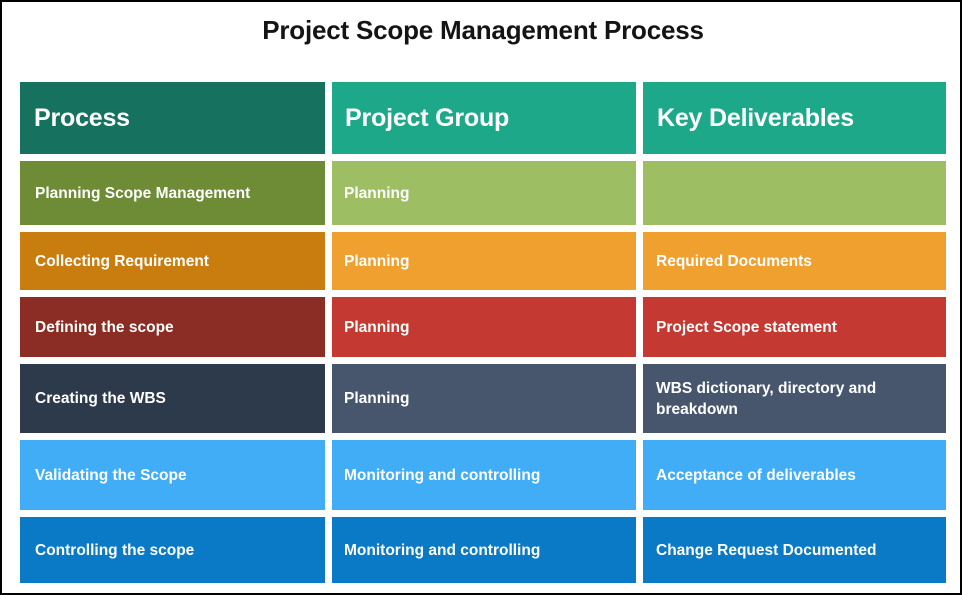 This screenshot has height=595, width=962. I want to click on table-header-row: Process Project Group Key Deliverables, so click(483, 118).